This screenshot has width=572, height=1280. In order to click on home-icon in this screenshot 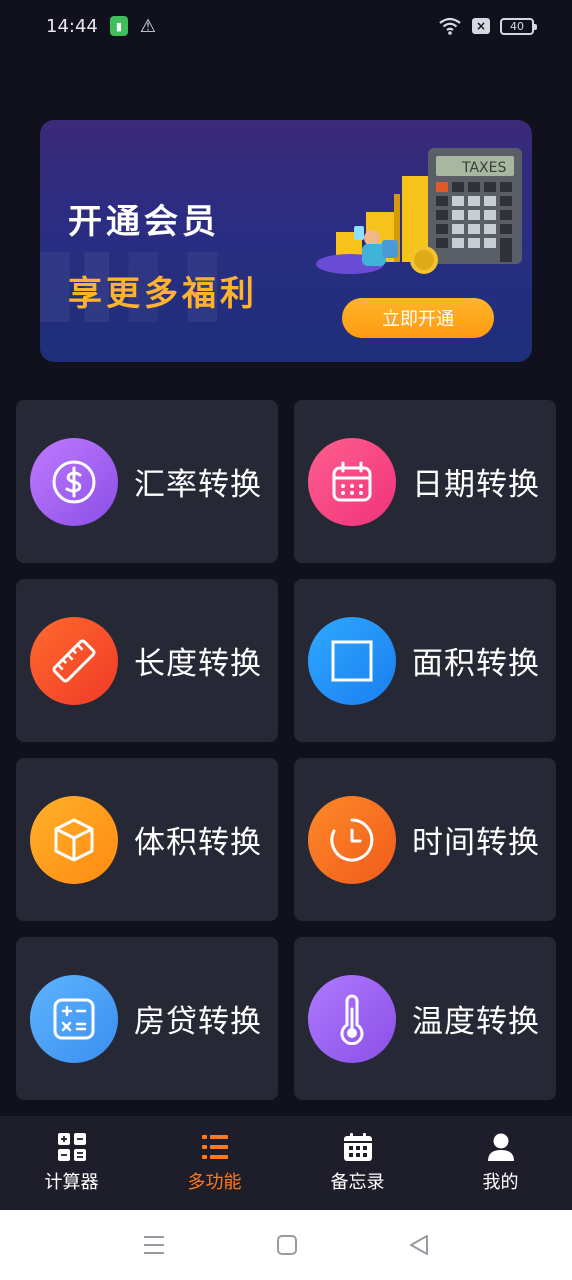, I will do `click(287, 1245)`.